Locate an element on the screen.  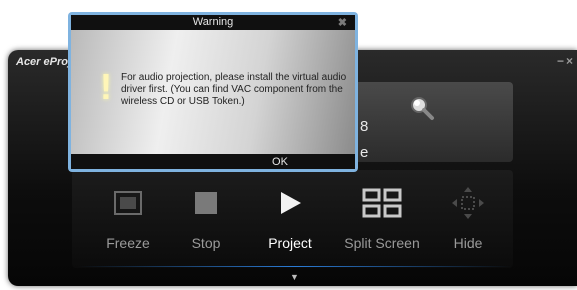
close-button: × is located at coordinates (569, 61).